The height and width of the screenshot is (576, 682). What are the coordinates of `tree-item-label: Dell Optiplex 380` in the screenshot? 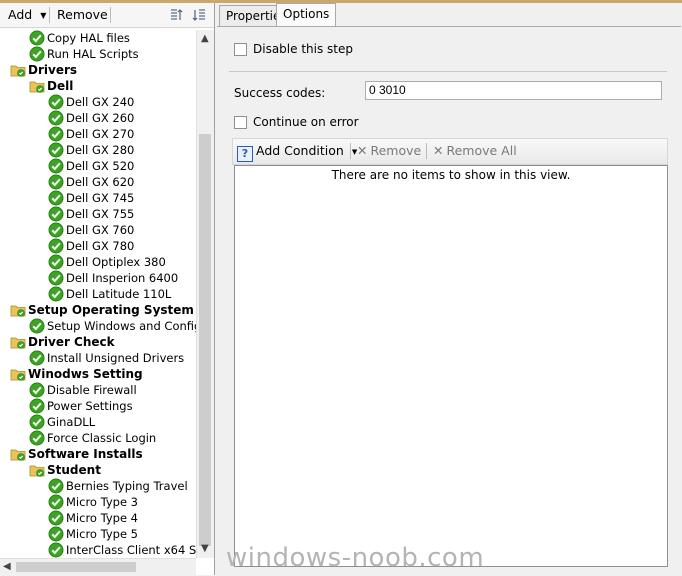 It's located at (116, 262).